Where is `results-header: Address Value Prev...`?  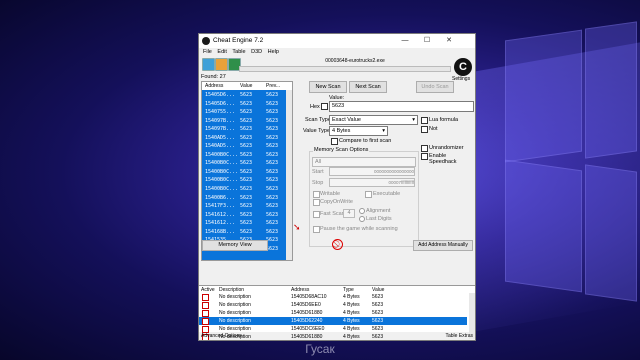
results-header: Address Value Prev... is located at coordinates (247, 86).